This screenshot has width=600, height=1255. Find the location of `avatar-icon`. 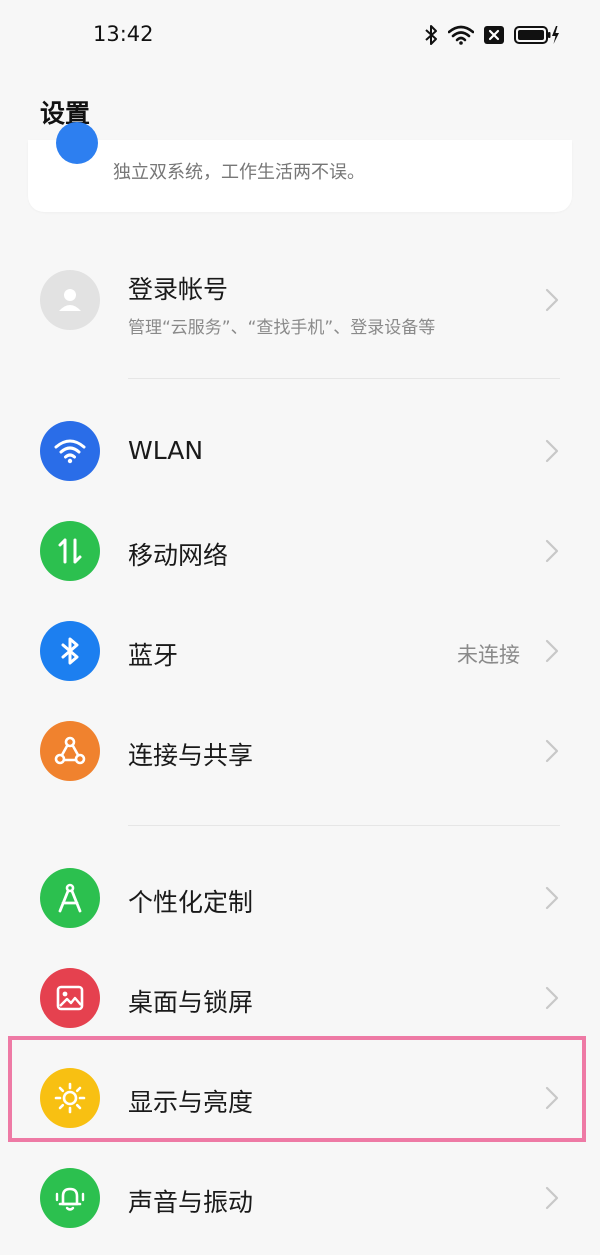

avatar-icon is located at coordinates (70, 300).